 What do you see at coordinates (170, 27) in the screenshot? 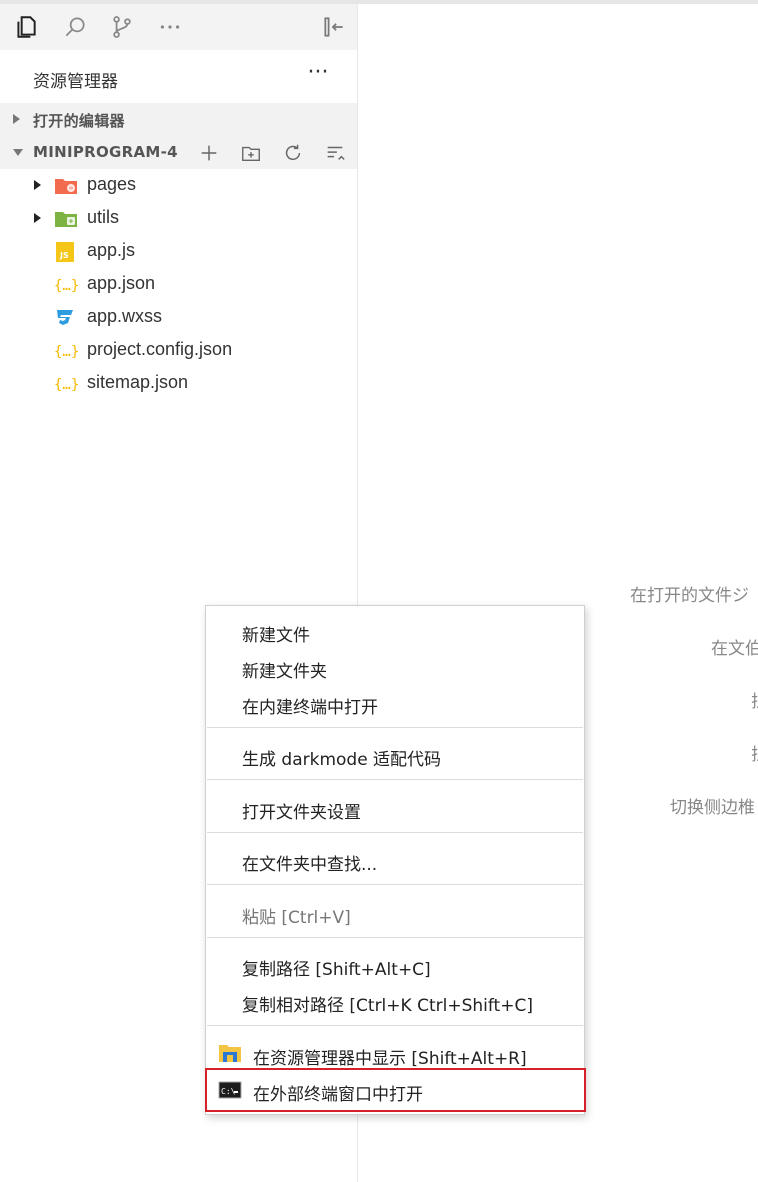
I see `more-icon` at bounding box center [170, 27].